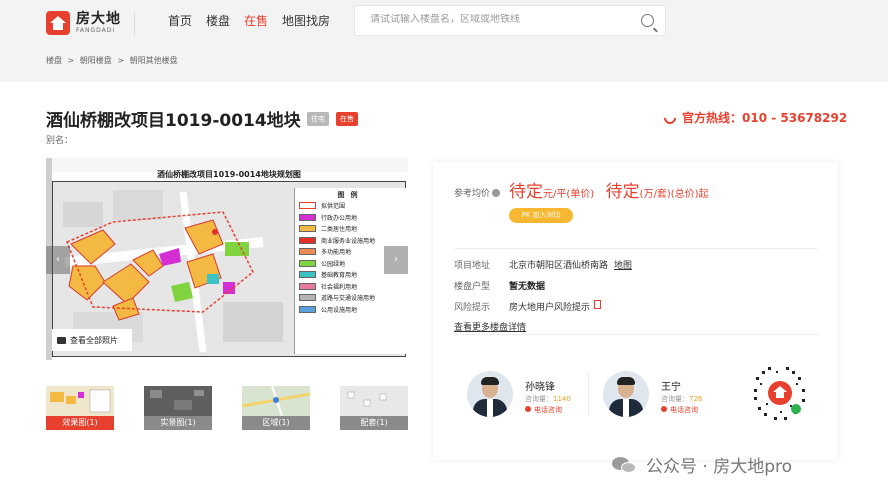 This screenshot has width=888, height=500. I want to click on legend-item: 社会福利用地, so click(350, 287).